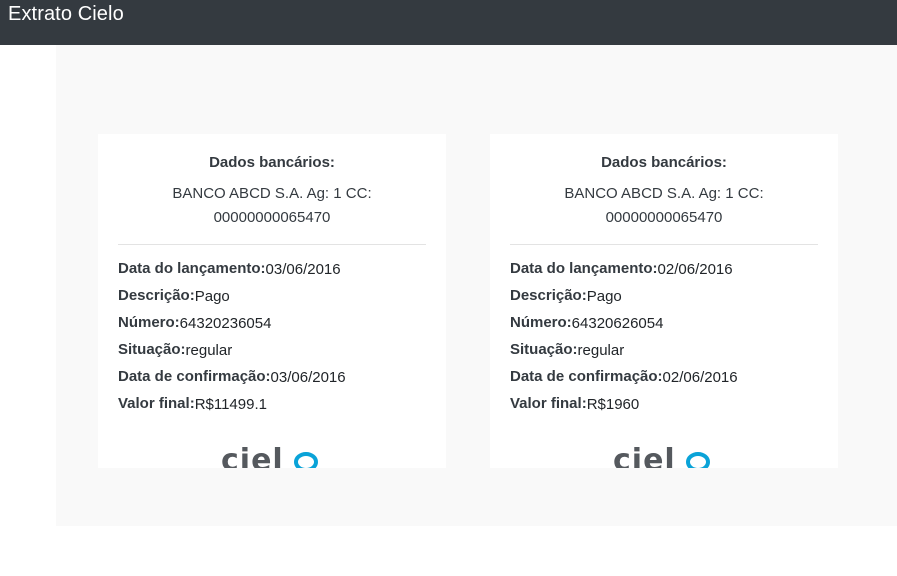 This screenshot has height=576, width=897. Describe the element at coordinates (448, 22) in the screenshot. I see `navbar: Extrato Cielo` at that location.